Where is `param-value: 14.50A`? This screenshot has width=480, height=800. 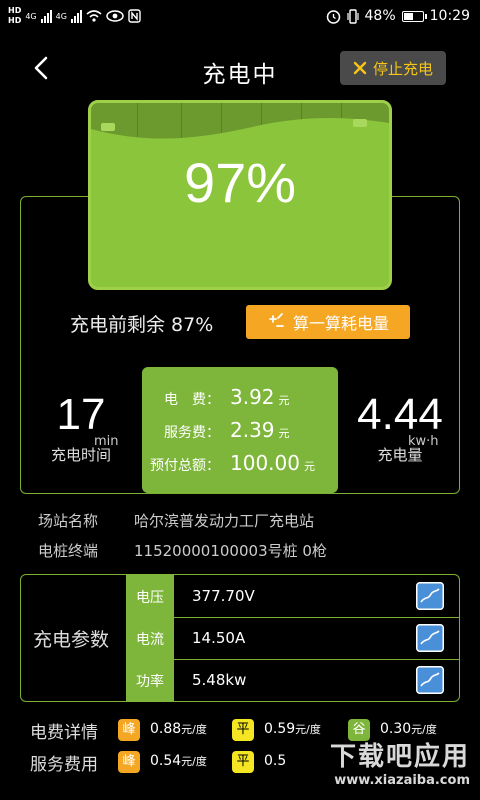
param-value: 14.50A is located at coordinates (219, 638).